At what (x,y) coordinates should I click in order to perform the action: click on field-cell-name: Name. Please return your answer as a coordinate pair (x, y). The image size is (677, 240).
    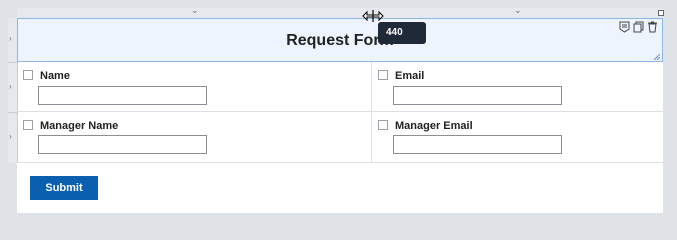
    Looking at the image, I should click on (194, 87).